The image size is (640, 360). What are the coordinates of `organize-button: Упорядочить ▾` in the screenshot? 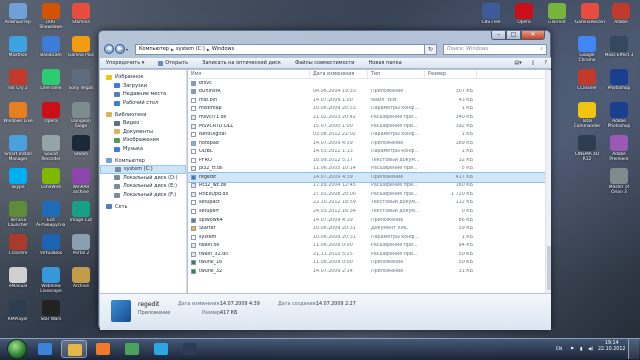 It's located at (125, 63).